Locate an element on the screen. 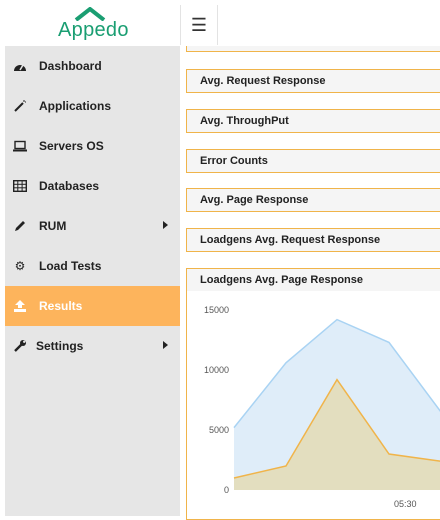 The image size is (440, 520). panel-loadgens-avg-request-response: Loadgens Avg. Request Response is located at coordinates (313, 240).